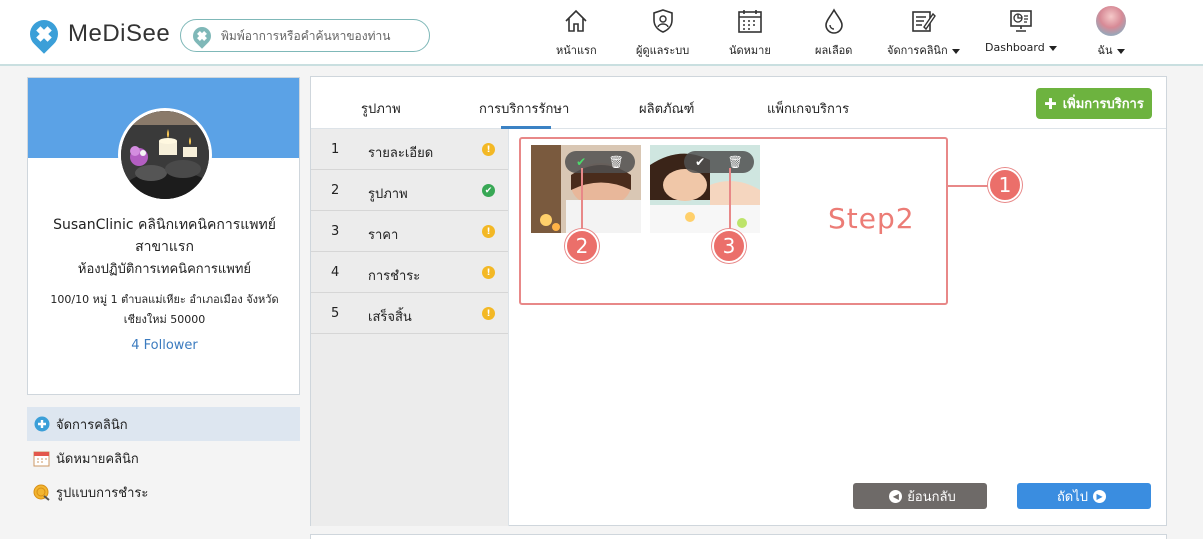  I want to click on payment-coin-icon, so click(41, 492).